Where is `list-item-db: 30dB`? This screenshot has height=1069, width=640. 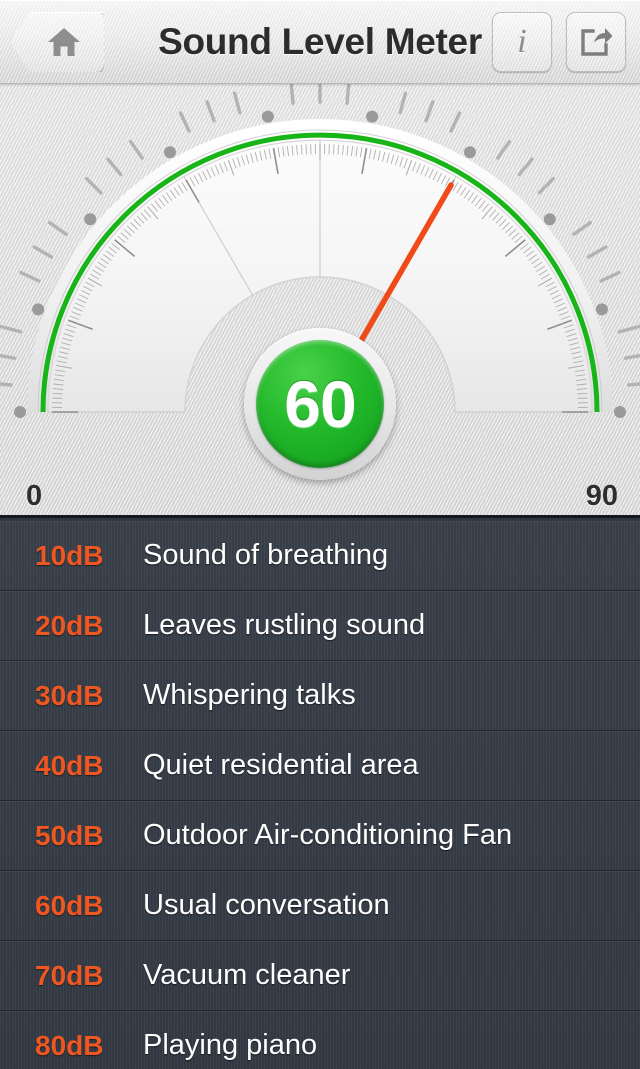
list-item-db: 30dB is located at coordinates (69, 695).